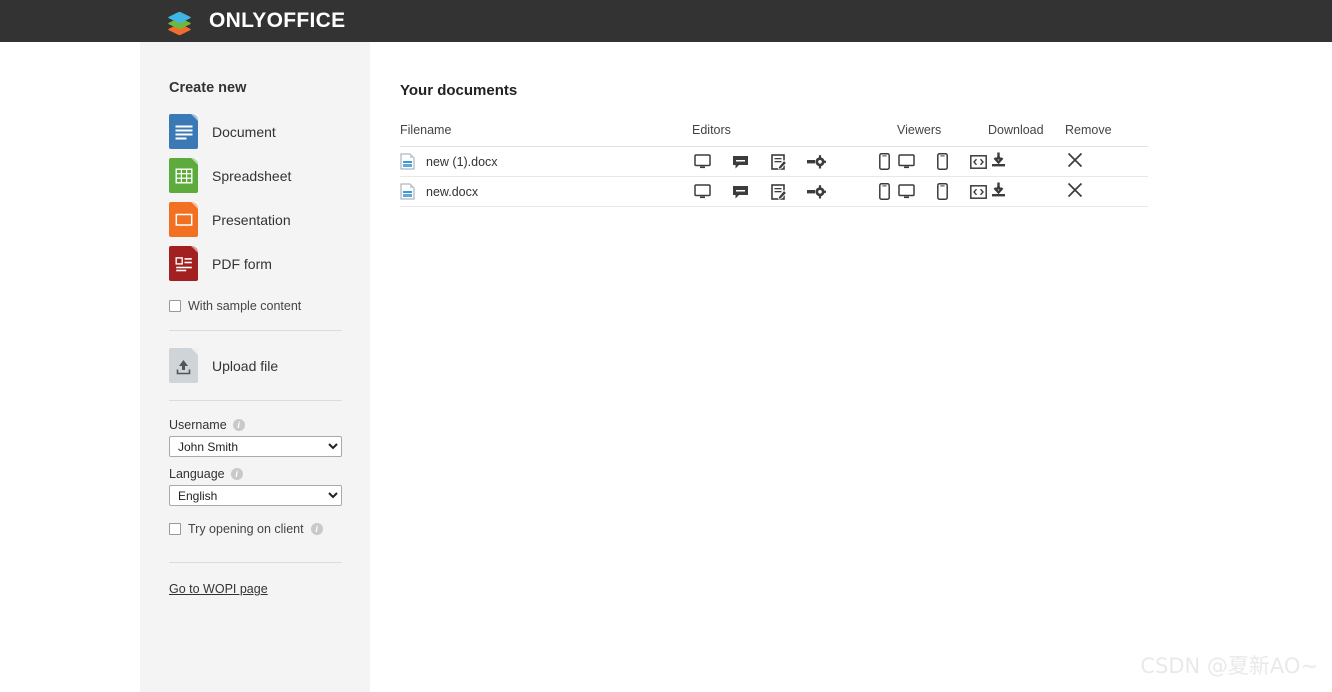  Describe the element at coordinates (942, 135) in the screenshot. I see `column-header-viewers: Viewers` at that location.